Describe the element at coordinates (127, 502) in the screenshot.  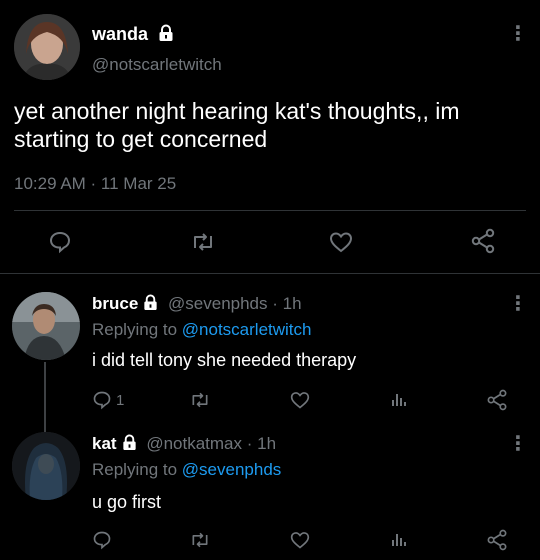
I see `reply-text: u go first` at that location.